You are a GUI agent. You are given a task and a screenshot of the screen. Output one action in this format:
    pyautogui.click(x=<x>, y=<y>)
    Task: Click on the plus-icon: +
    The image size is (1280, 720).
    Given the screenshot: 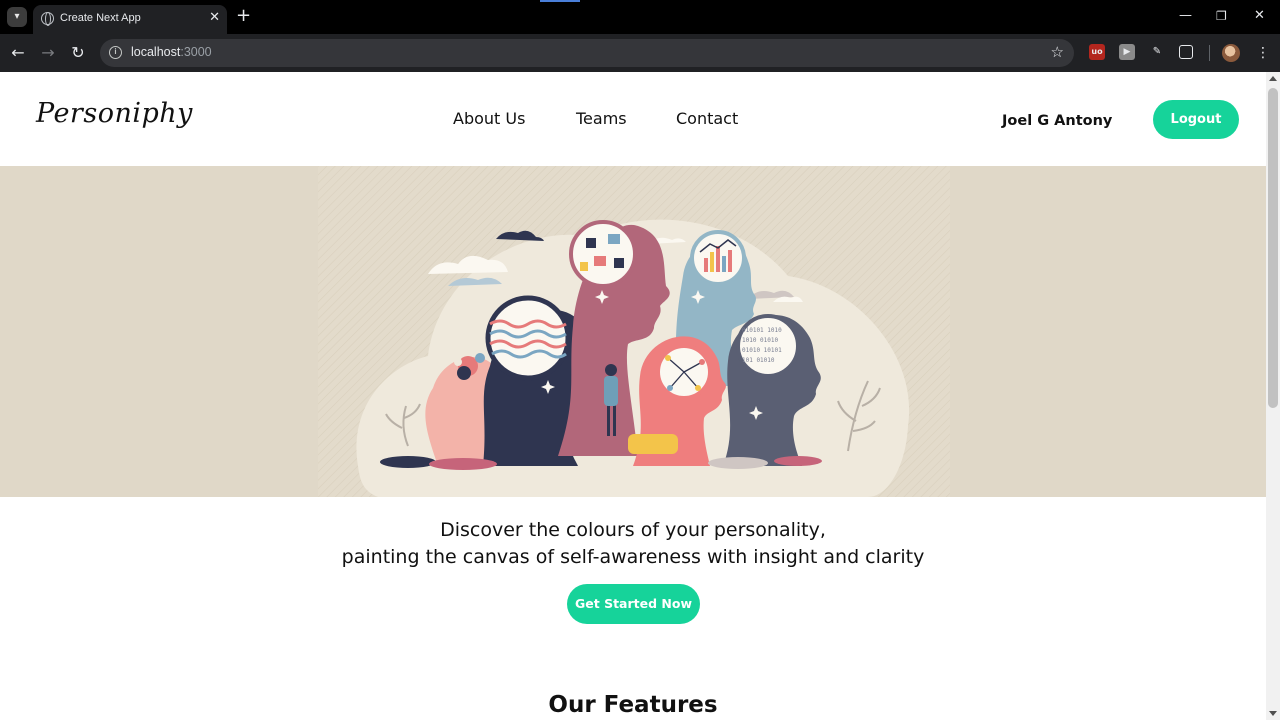 What is the action you would take?
    pyautogui.click(x=243, y=16)
    